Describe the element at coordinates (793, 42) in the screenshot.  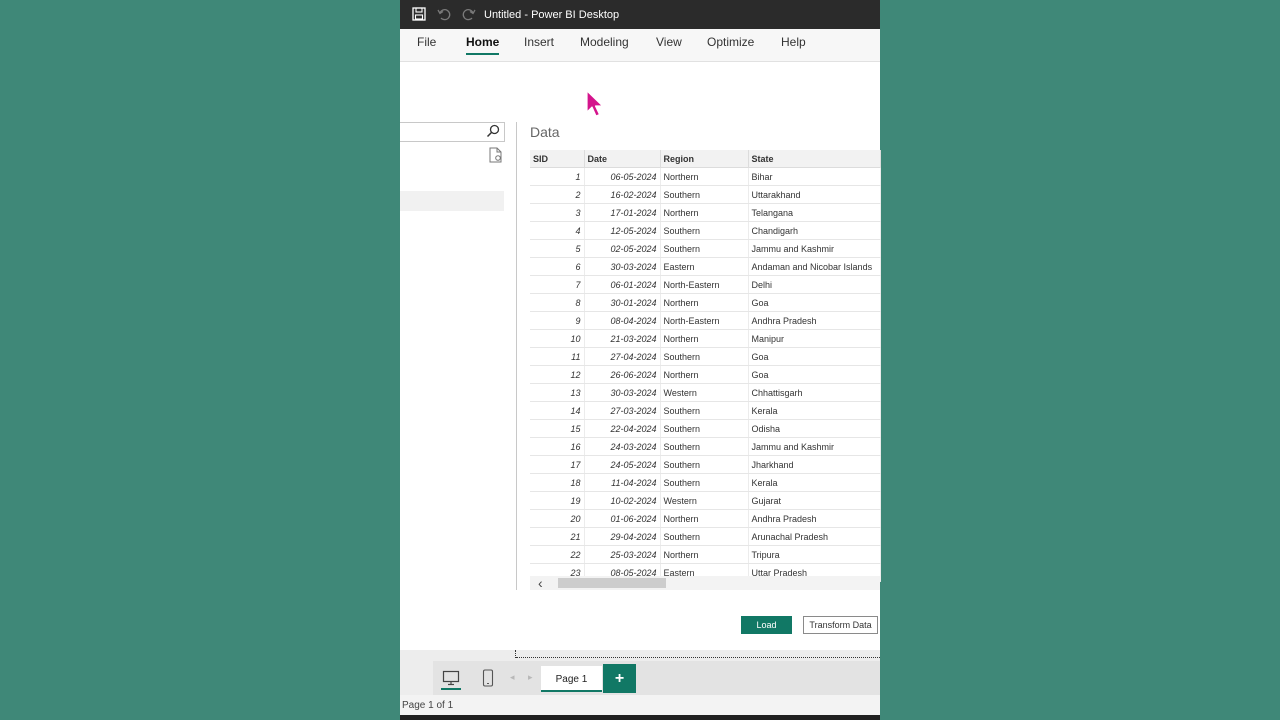
I see `menu-help: Help` at that location.